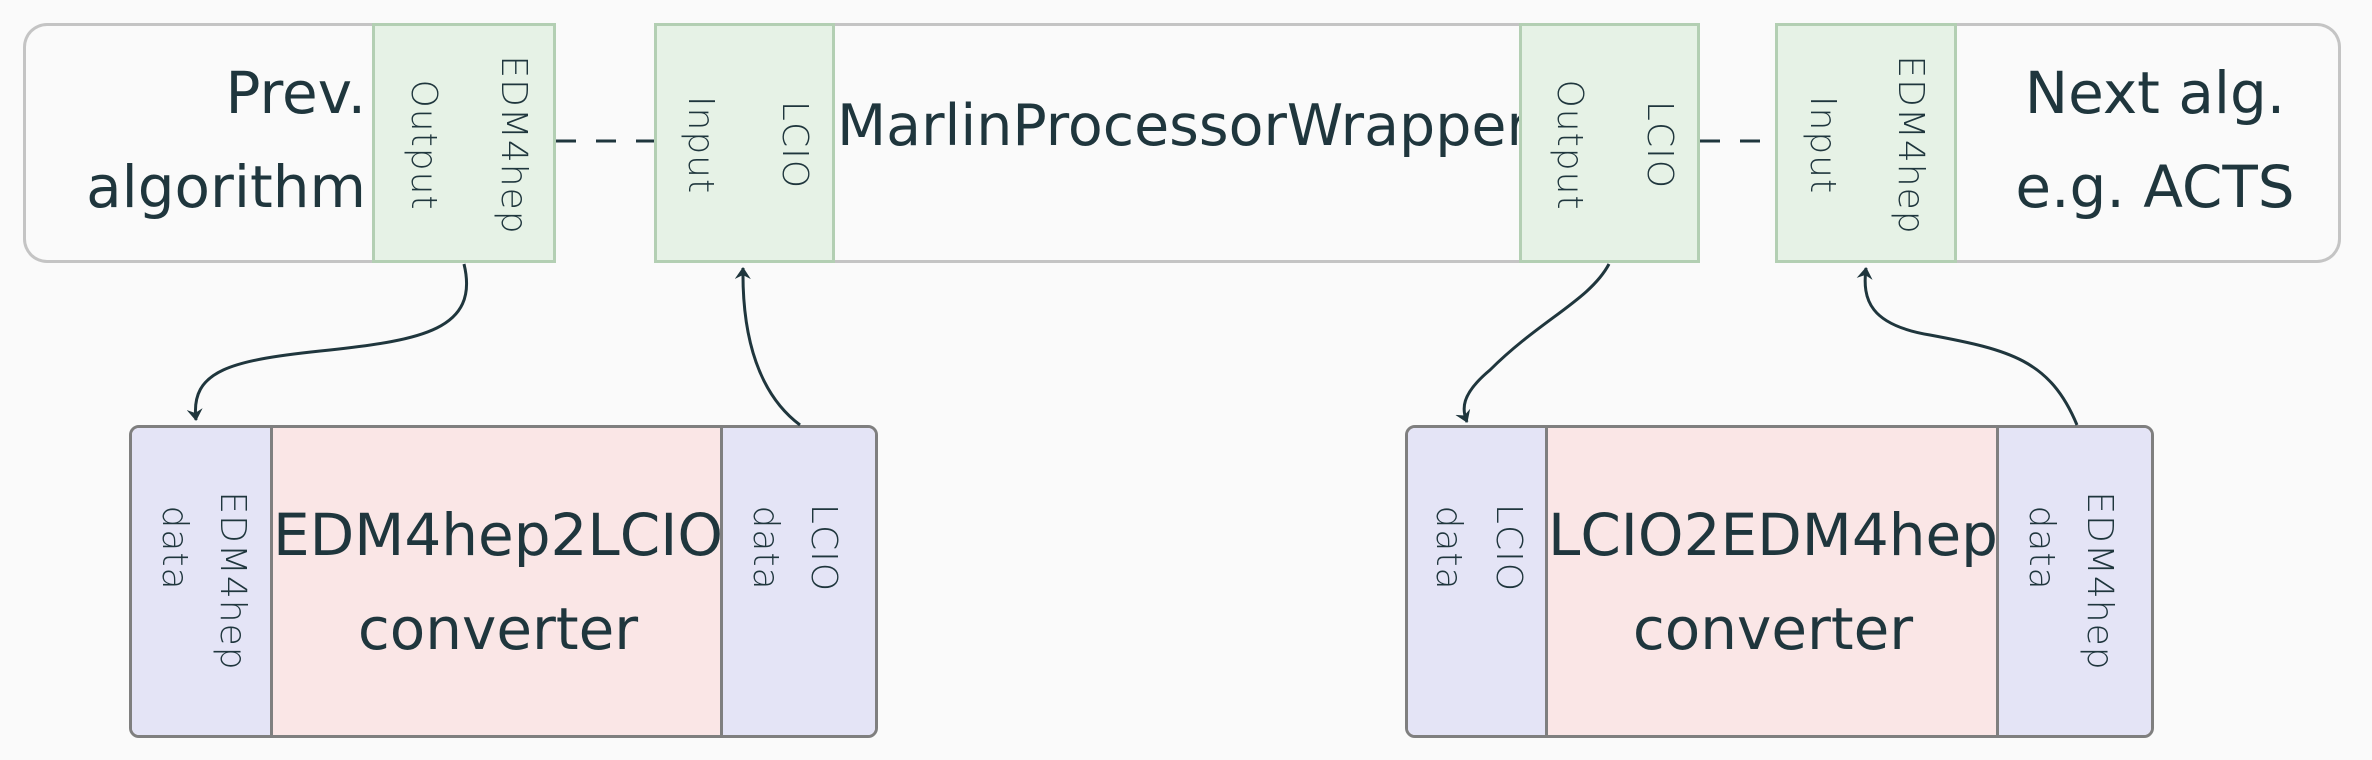  What do you see at coordinates (767, 347) in the screenshot?
I see `arrow-edm4hep2lcio-to-wrapper-input` at bounding box center [767, 347].